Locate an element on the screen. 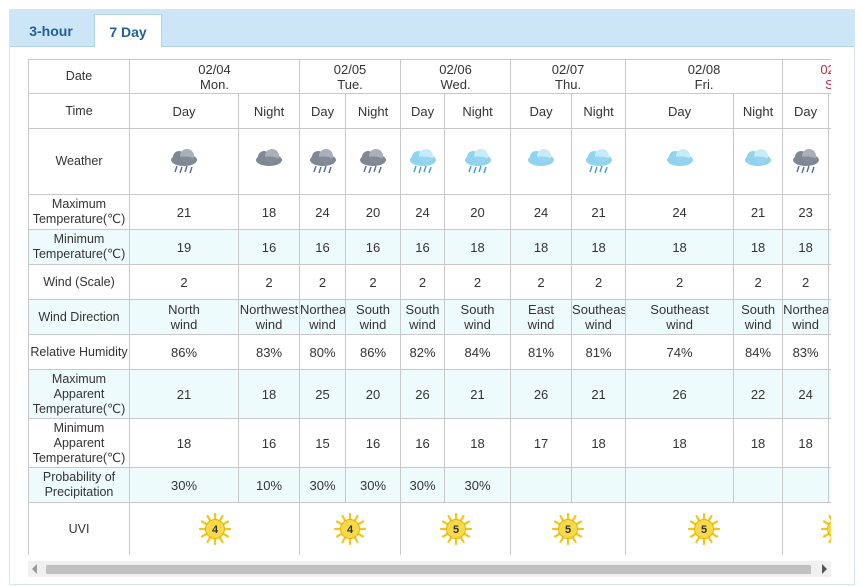 Image resolution: width=863 pixels, height=586 pixels. max-temp-cell: 19 is located at coordinates (829, 212).